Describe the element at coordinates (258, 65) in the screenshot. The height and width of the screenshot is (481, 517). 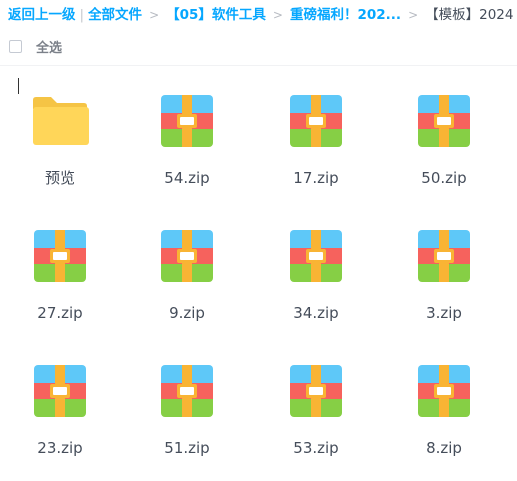
I see `toolbar-divider` at that location.